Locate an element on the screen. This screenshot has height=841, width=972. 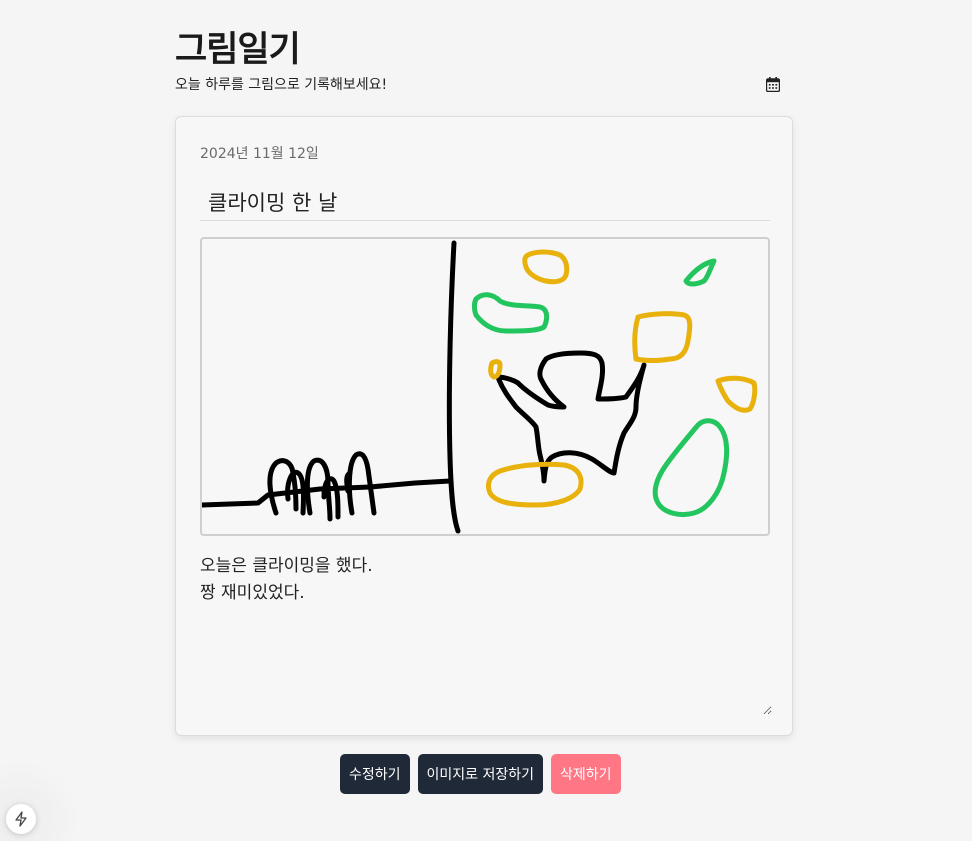
action-bar: 수정하기 이미지로 저장하기 삭제하기 is located at coordinates (480, 774).